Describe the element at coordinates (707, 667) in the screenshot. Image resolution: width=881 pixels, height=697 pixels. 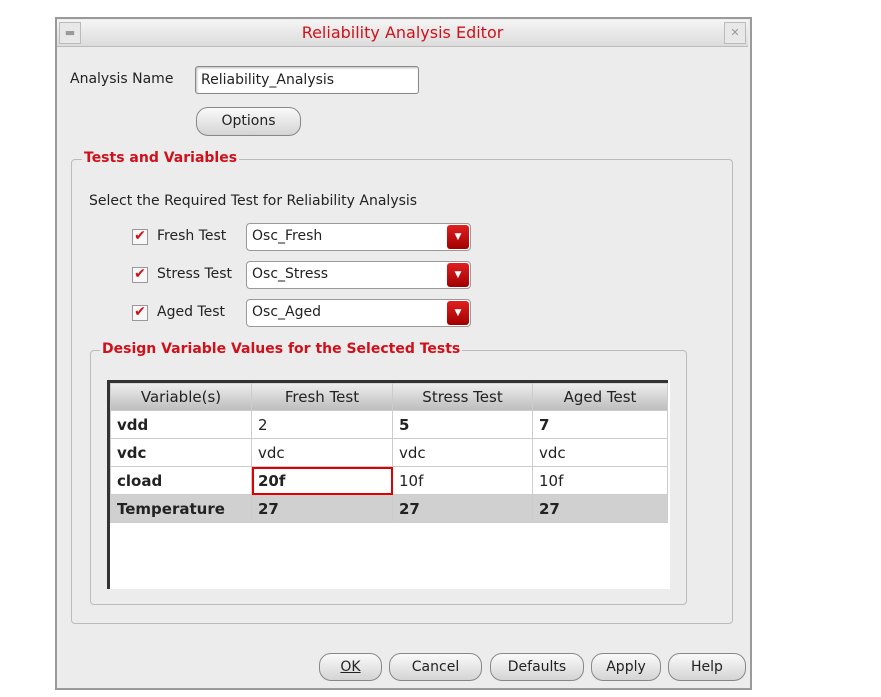
I see `help-button: Help` at that location.